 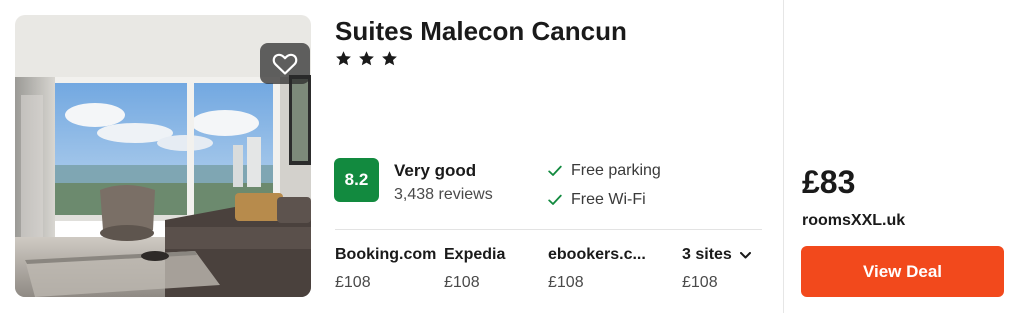 I want to click on favorite-button, so click(x=285, y=63).